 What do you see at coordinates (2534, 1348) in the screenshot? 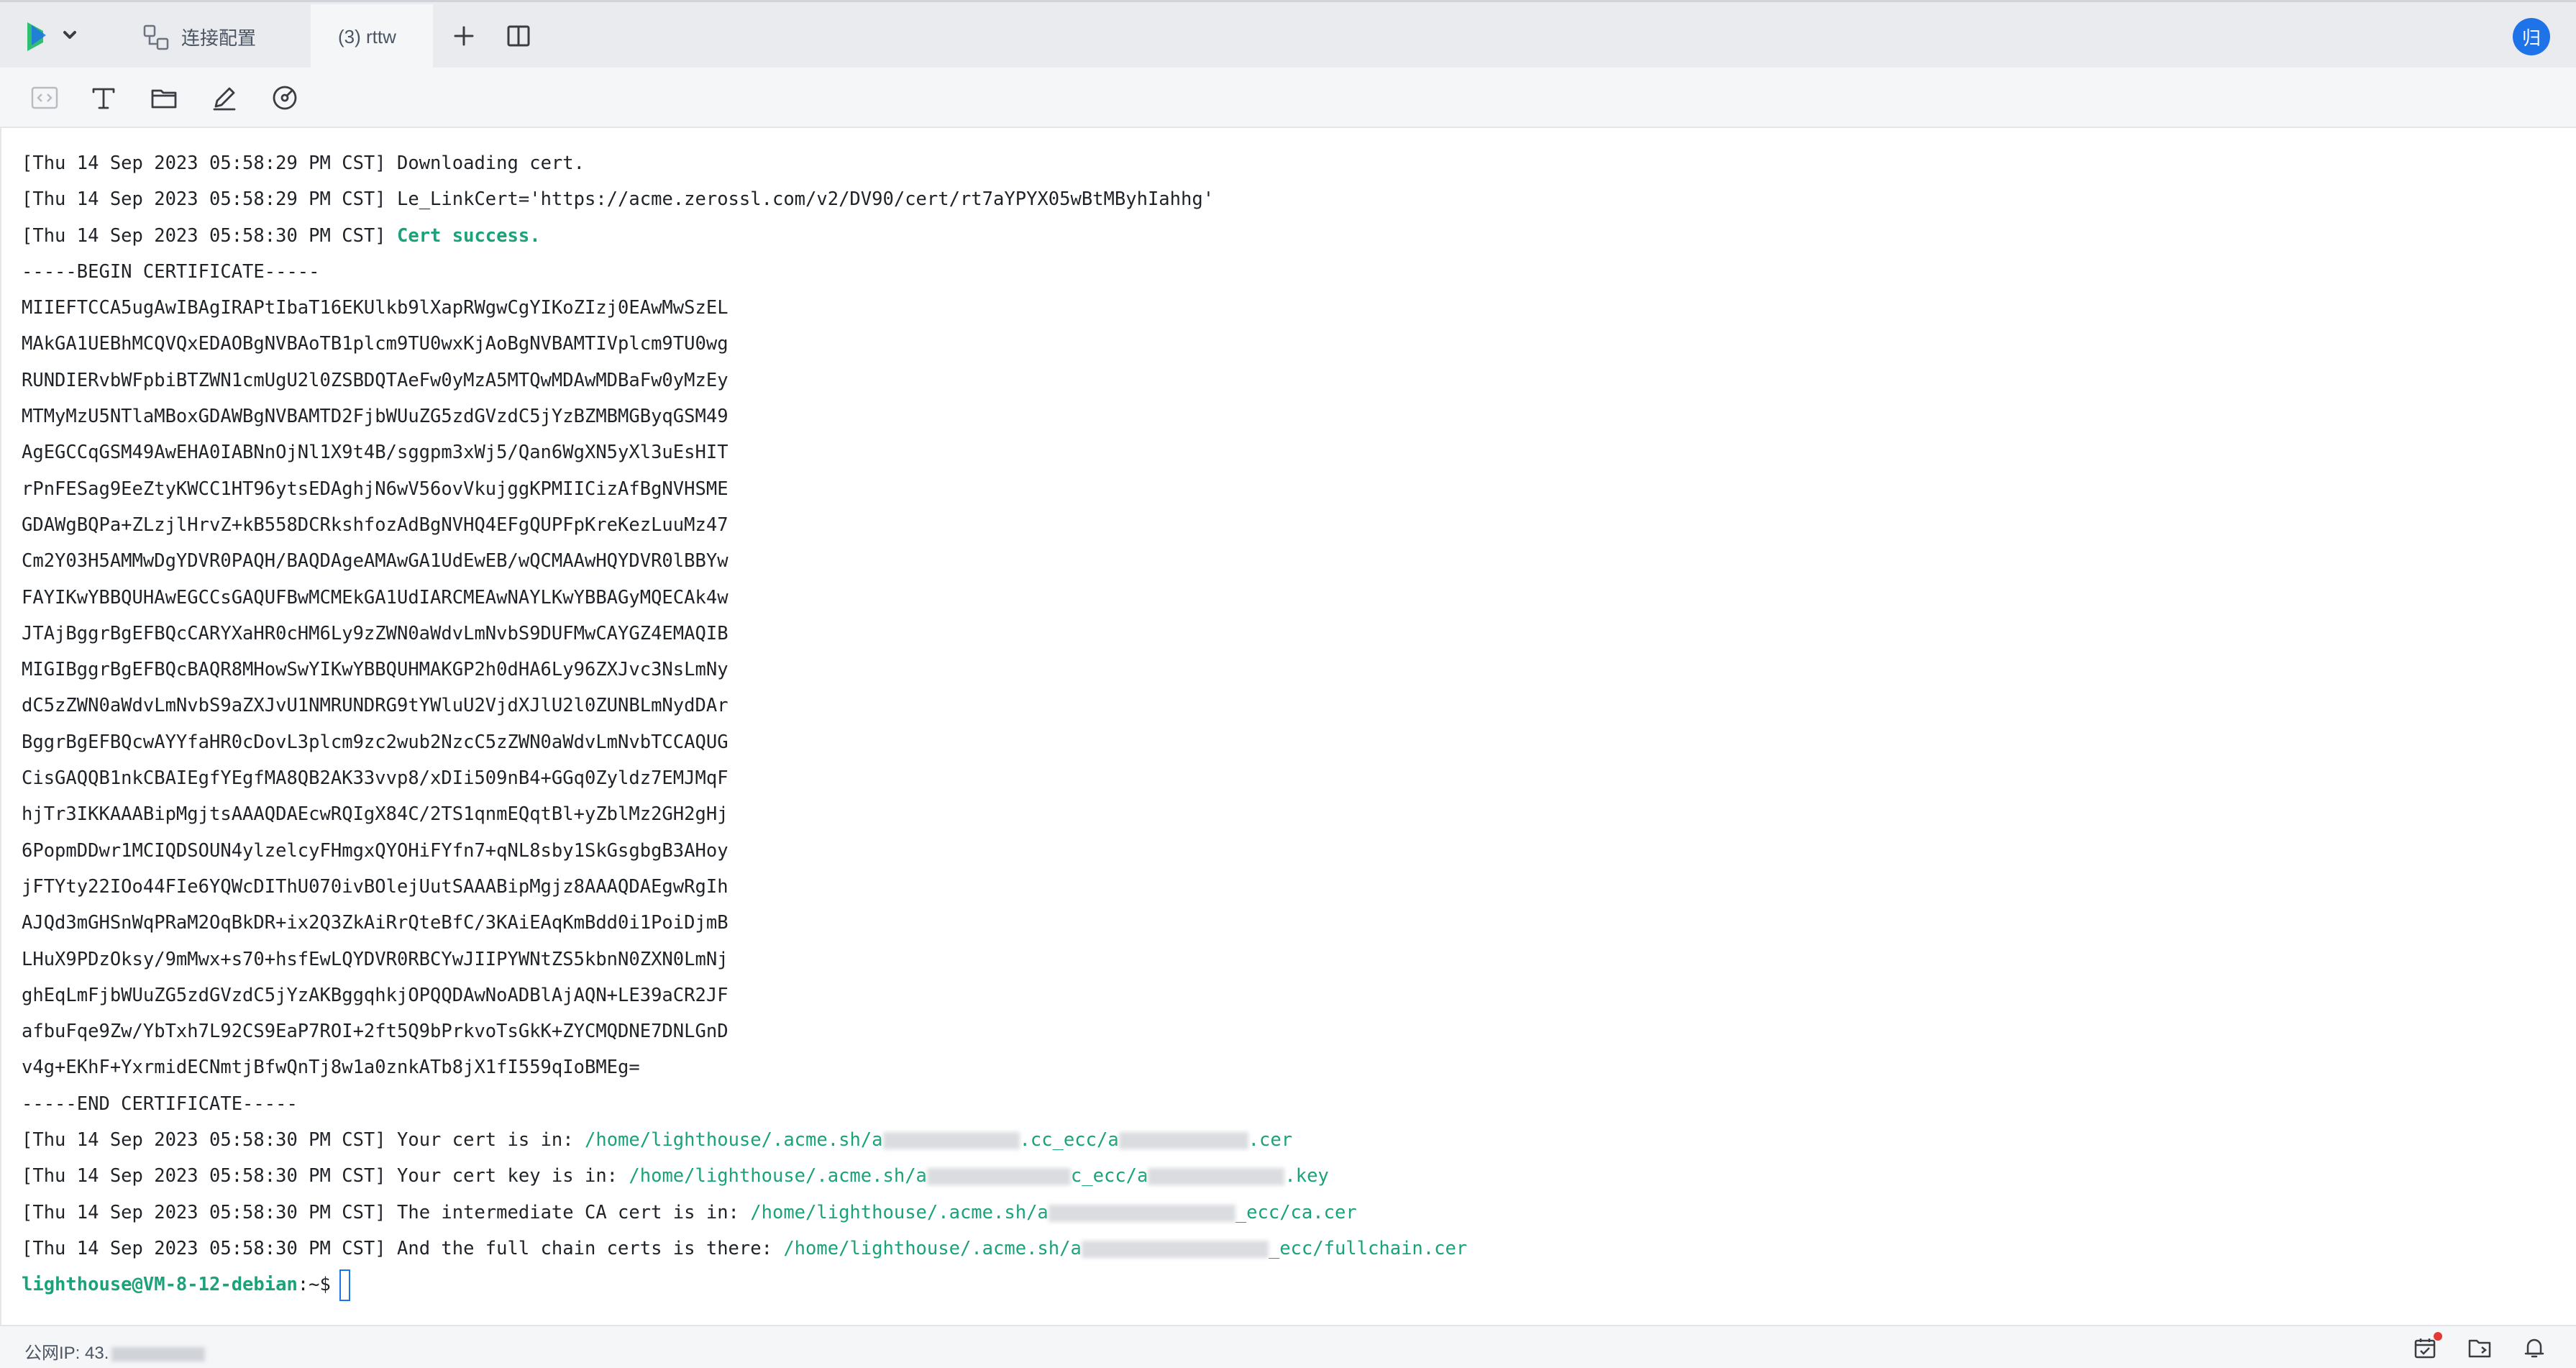
I see `bell-icon` at bounding box center [2534, 1348].